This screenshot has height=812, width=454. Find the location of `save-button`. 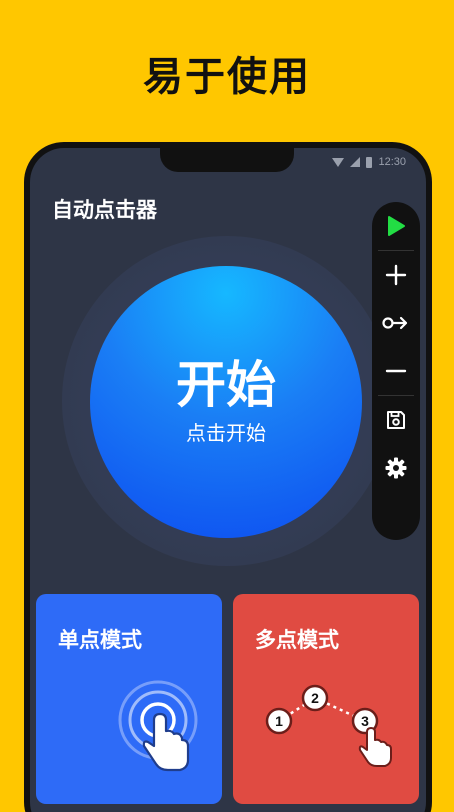

save-button is located at coordinates (396, 420).